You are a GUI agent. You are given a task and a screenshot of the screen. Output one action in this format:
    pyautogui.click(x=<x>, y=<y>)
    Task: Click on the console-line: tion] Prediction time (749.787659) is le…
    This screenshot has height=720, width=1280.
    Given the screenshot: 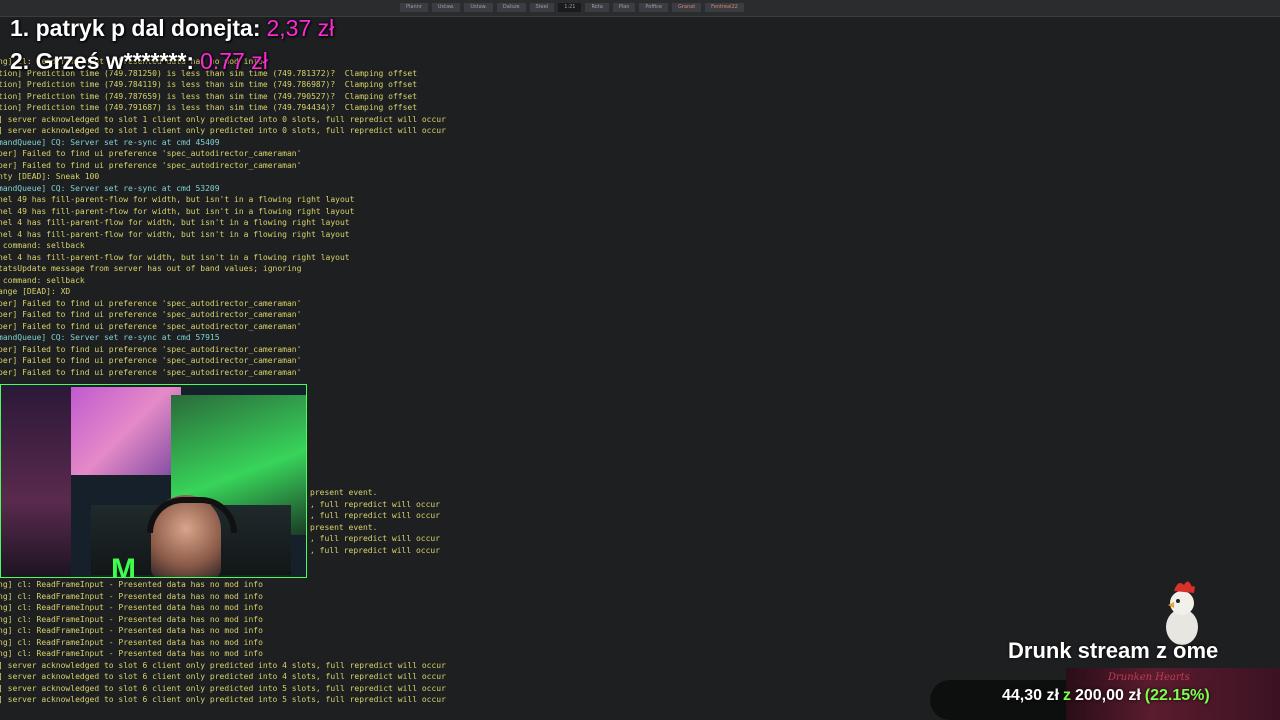 What is the action you would take?
    pyautogui.click(x=209, y=96)
    